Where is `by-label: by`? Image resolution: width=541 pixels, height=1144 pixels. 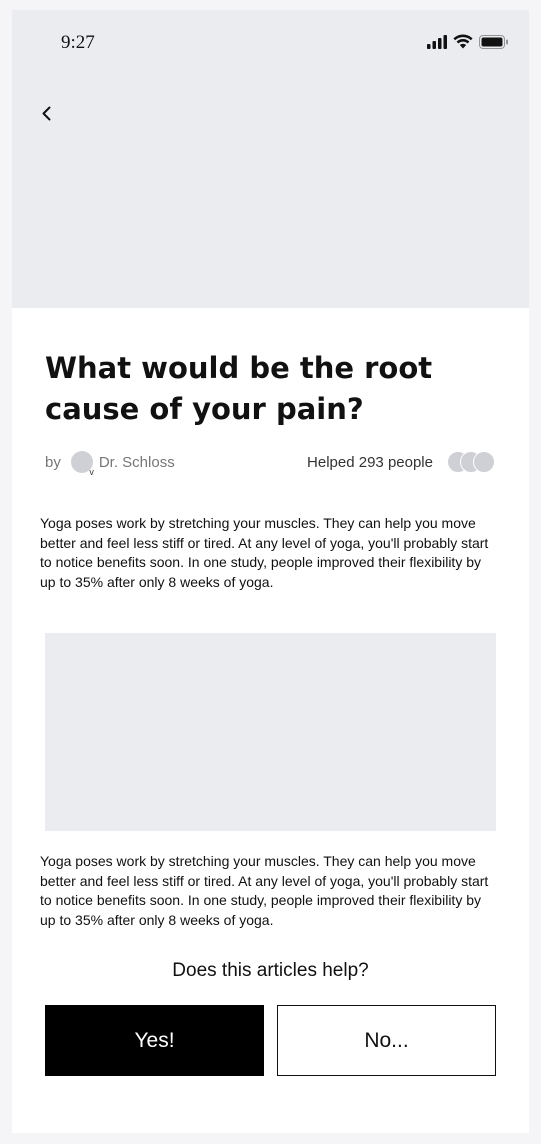
by-label: by is located at coordinates (53, 462).